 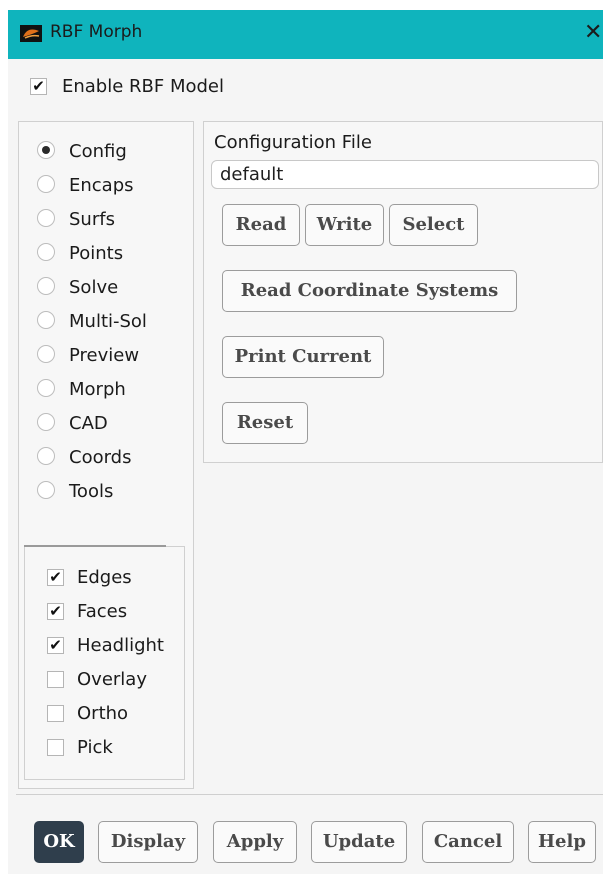 What do you see at coordinates (46, 490) in the screenshot?
I see `radio-tools` at bounding box center [46, 490].